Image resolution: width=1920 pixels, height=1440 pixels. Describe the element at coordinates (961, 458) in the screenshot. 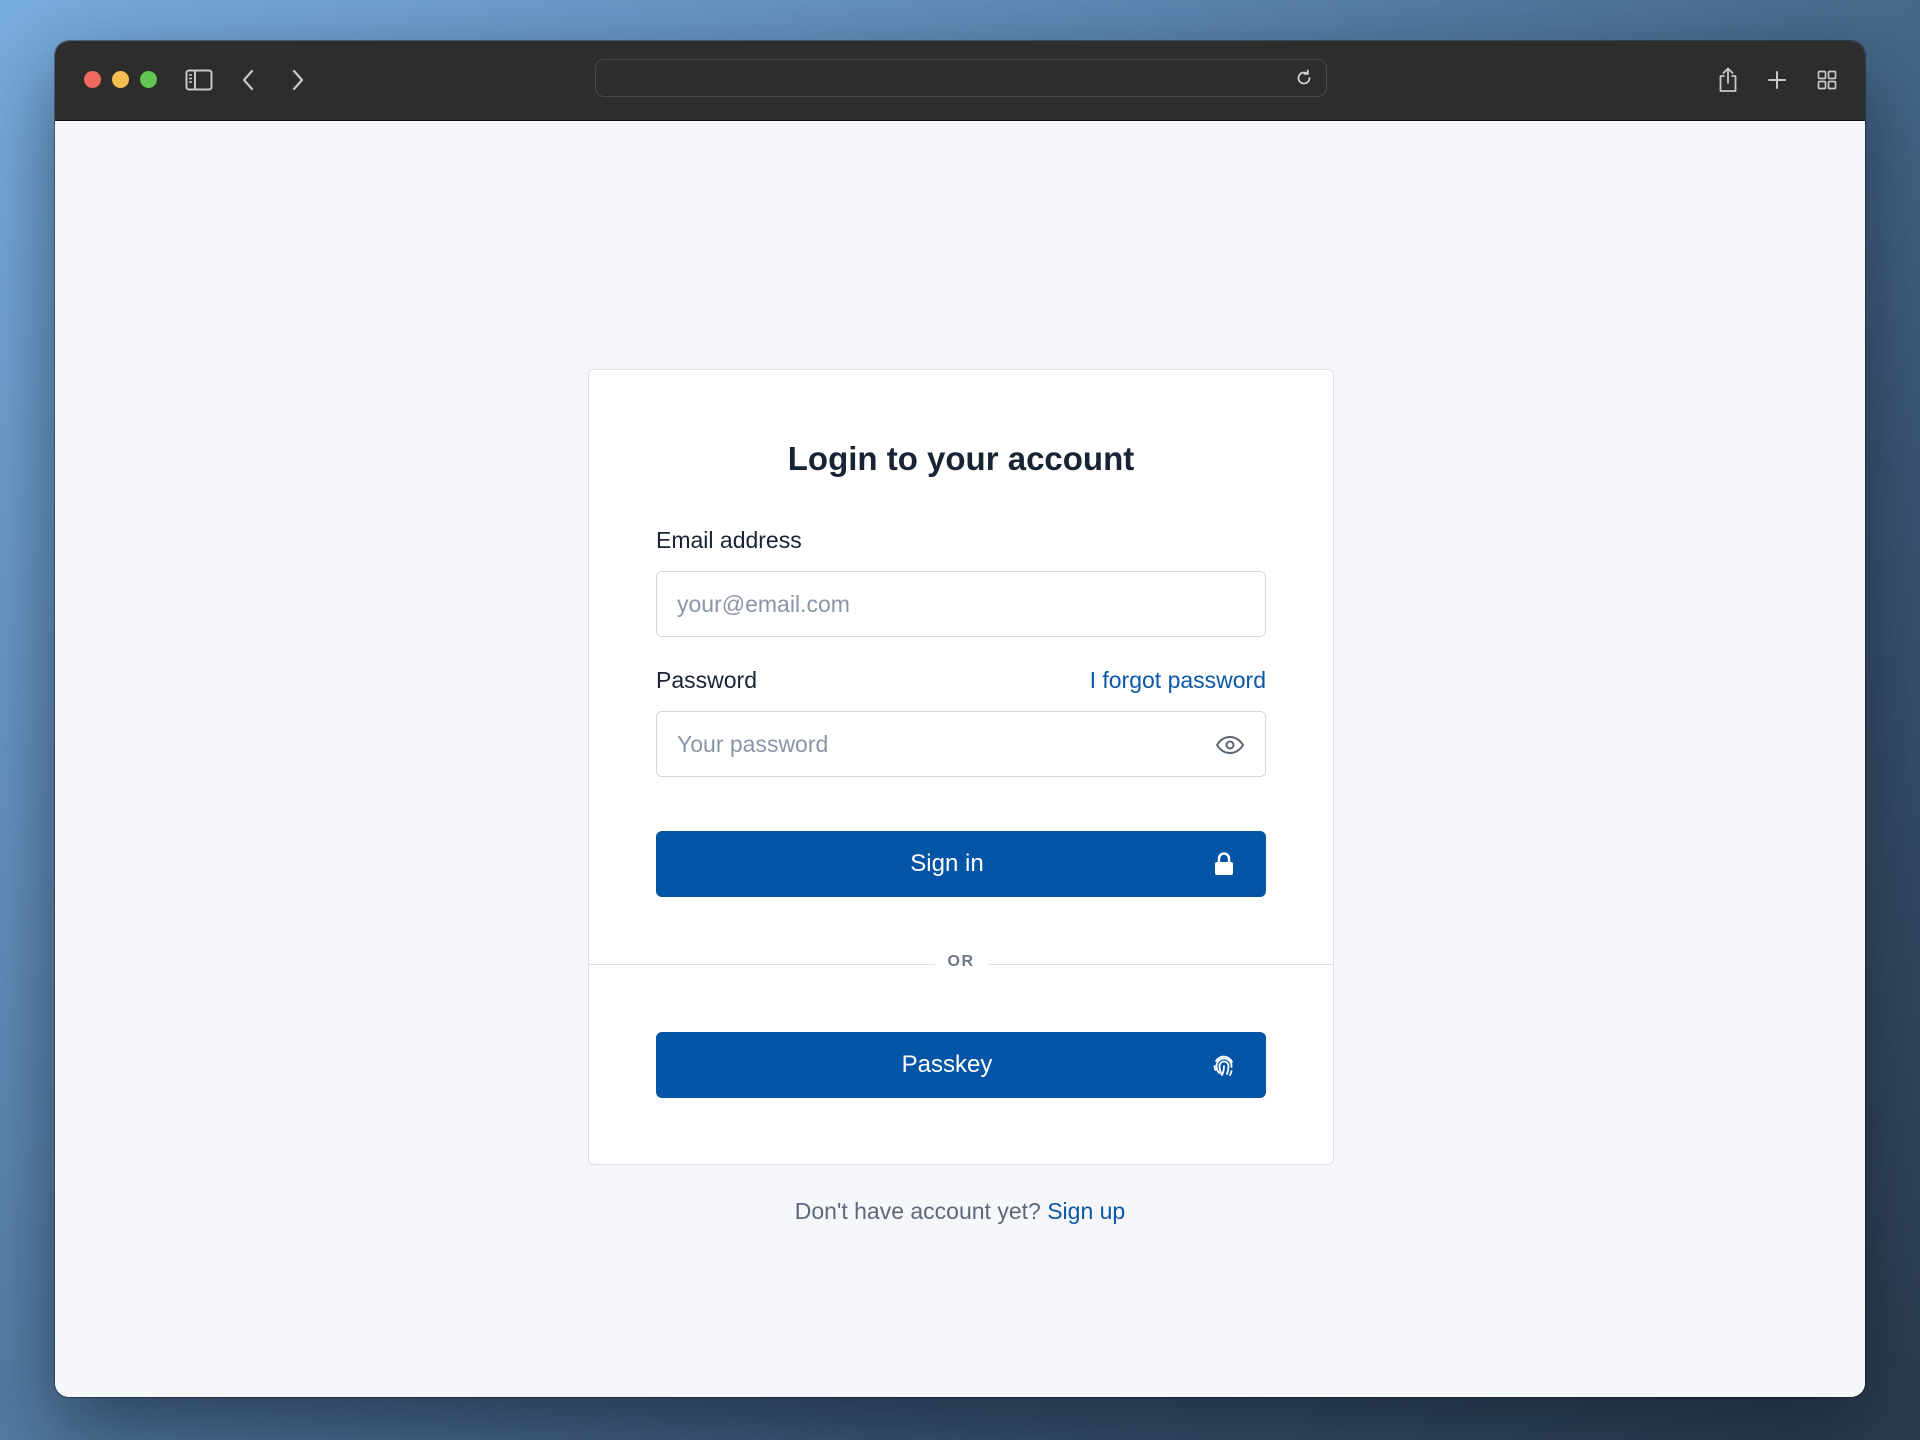

I see `page-title: Login to your account` at that location.